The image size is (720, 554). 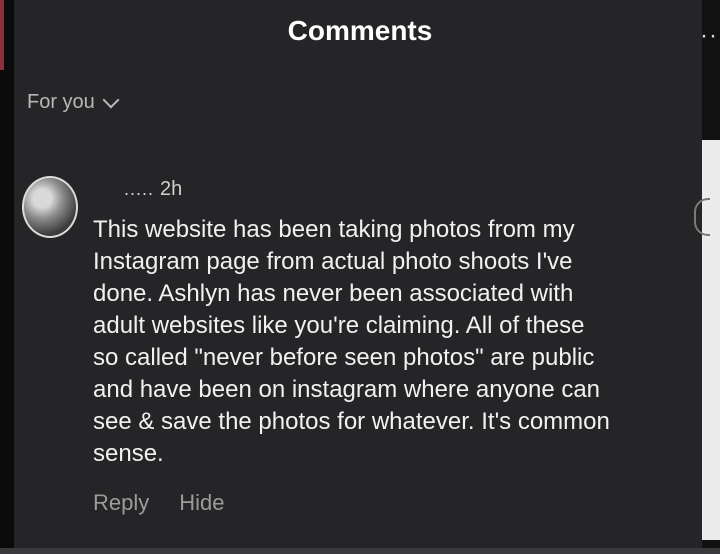 I want to click on comment-time: 2h, so click(x=171, y=189).